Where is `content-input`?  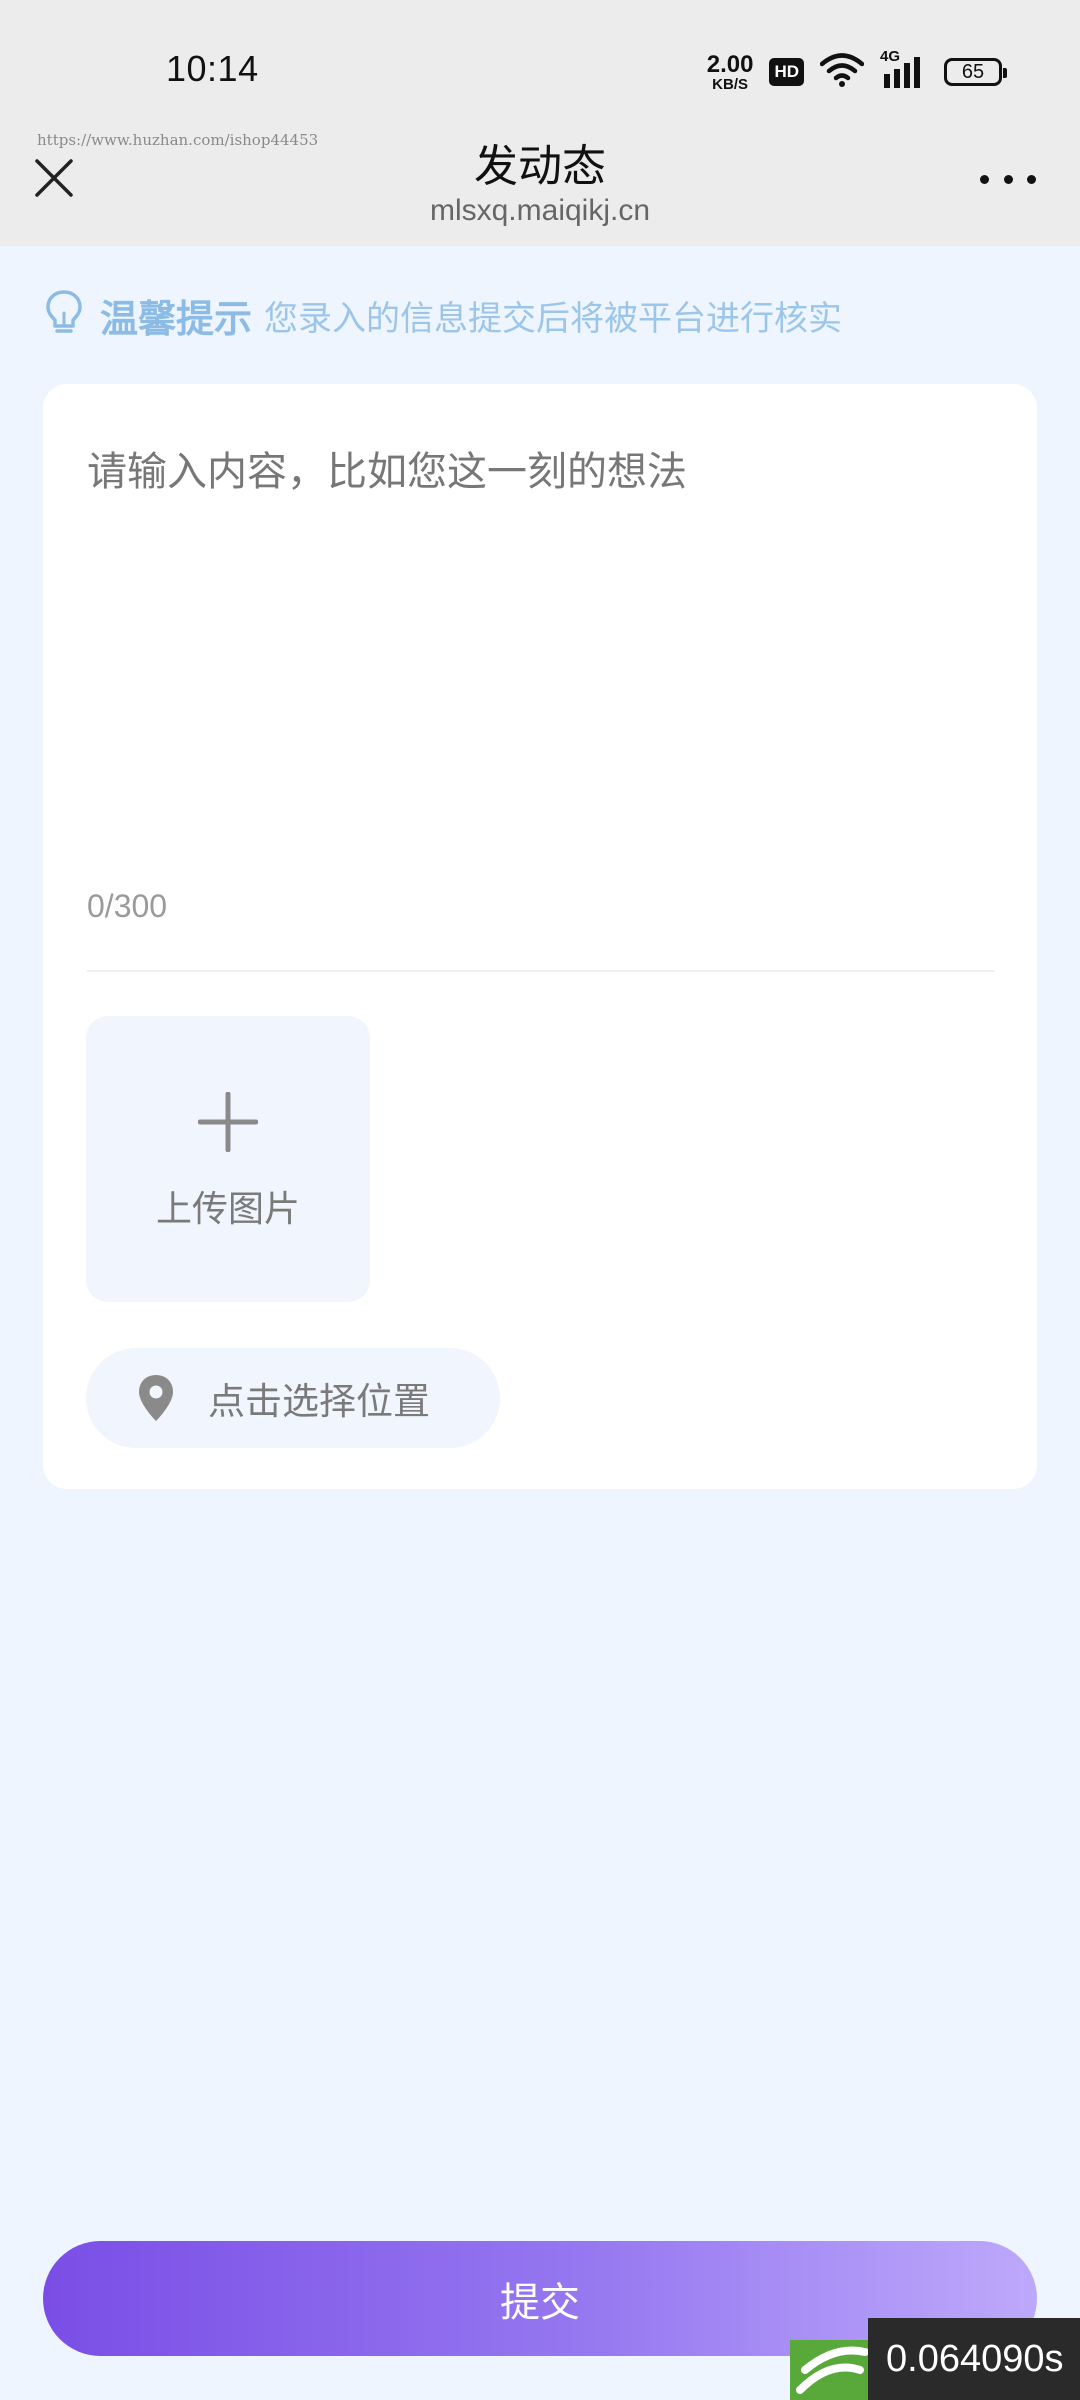
content-input is located at coordinates (540, 624).